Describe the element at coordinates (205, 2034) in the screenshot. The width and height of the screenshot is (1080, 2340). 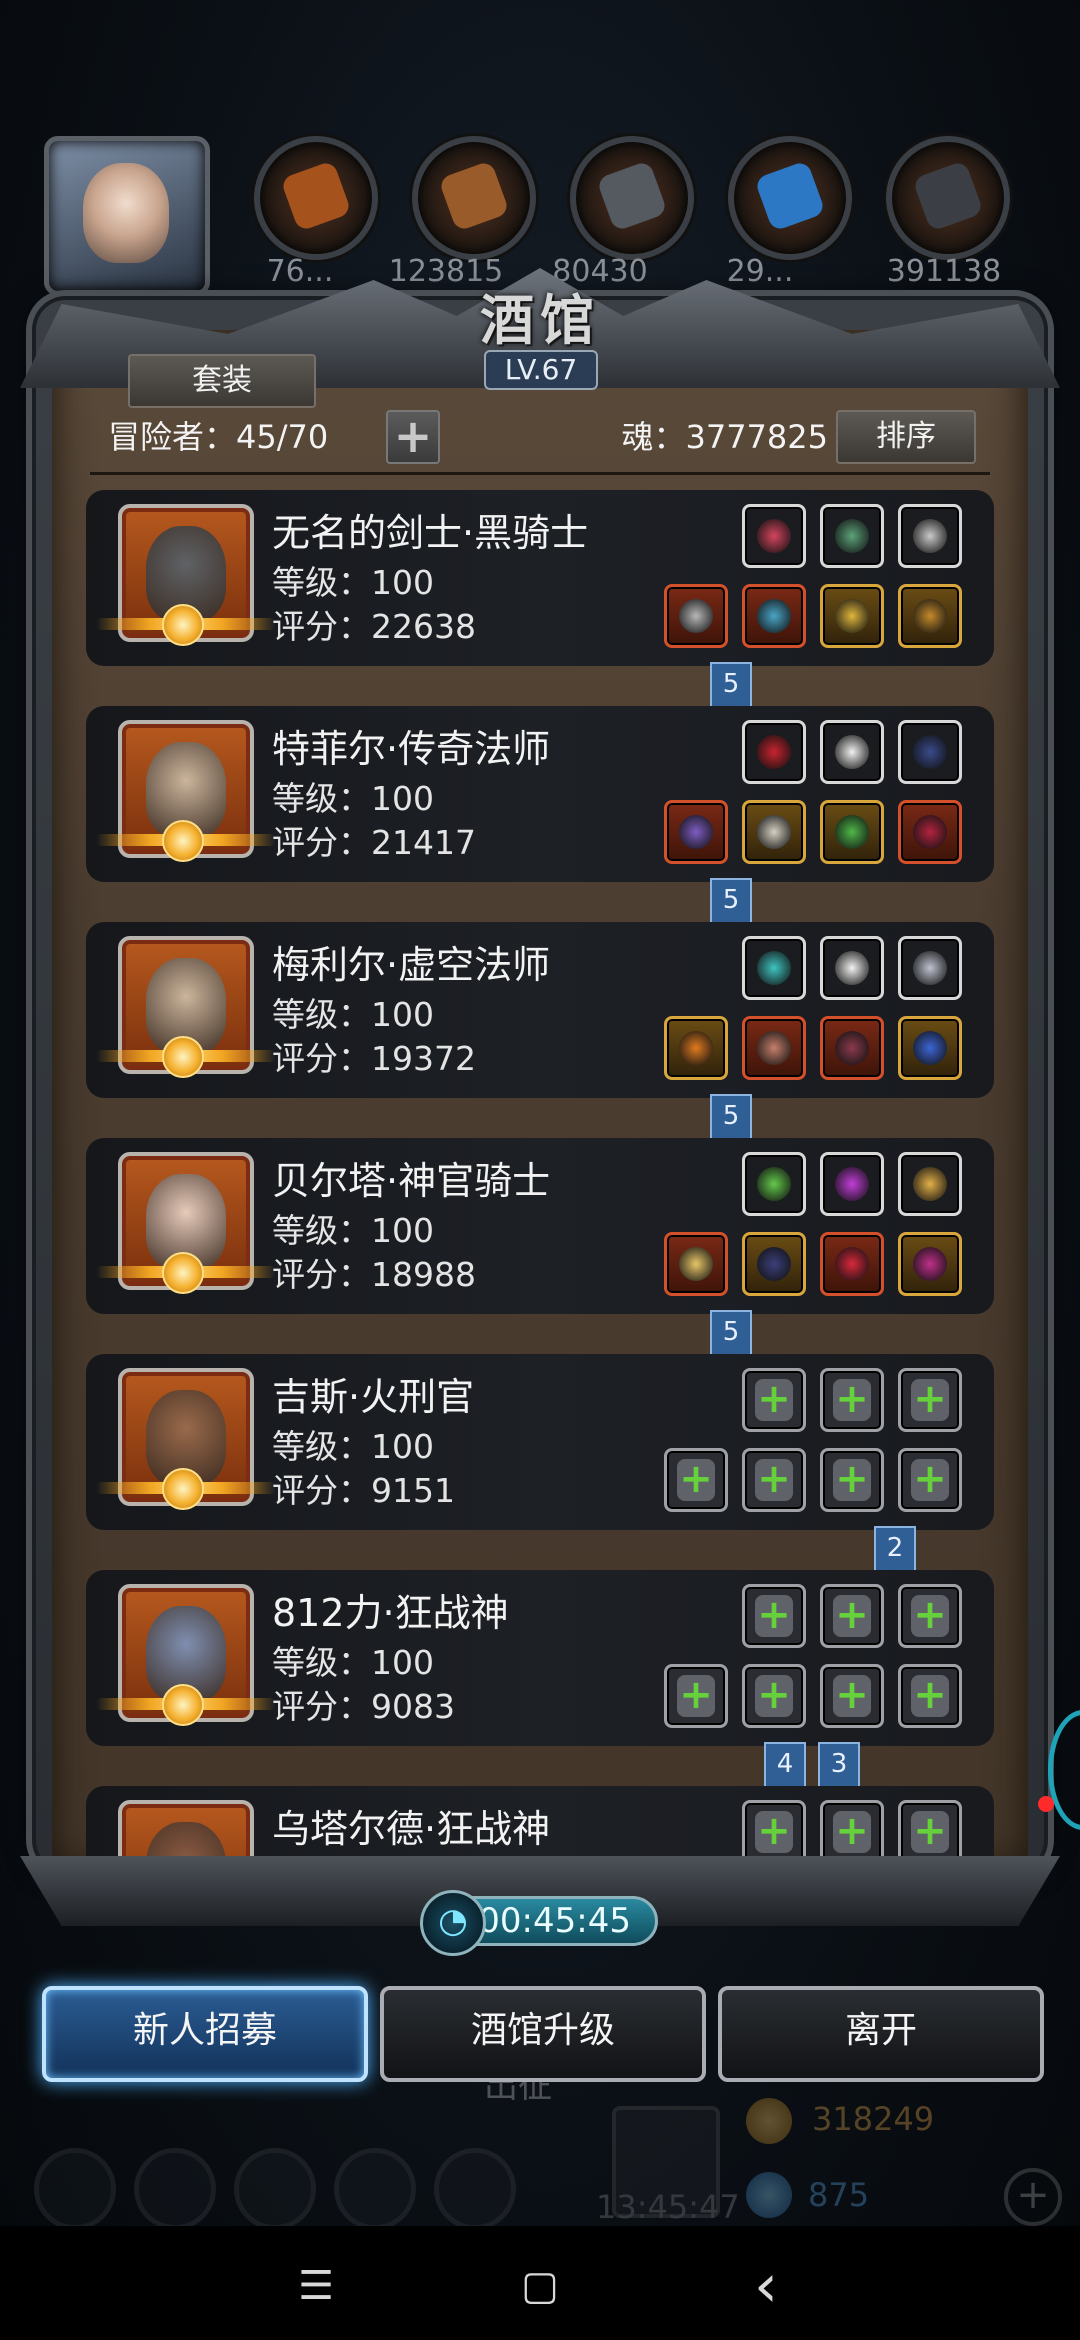
I see `recruit-button: 新人招募` at that location.